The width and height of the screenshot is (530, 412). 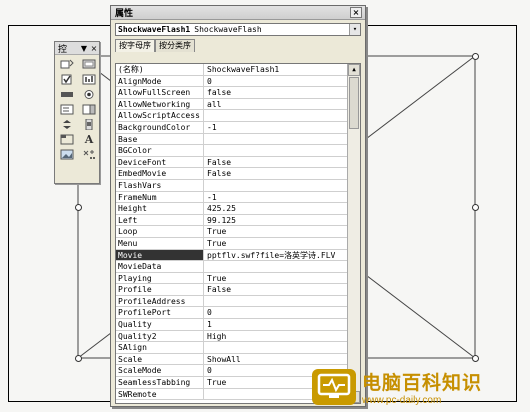 I want to click on property-grid-scrollbar: ▲ ▼, so click(x=353, y=233).